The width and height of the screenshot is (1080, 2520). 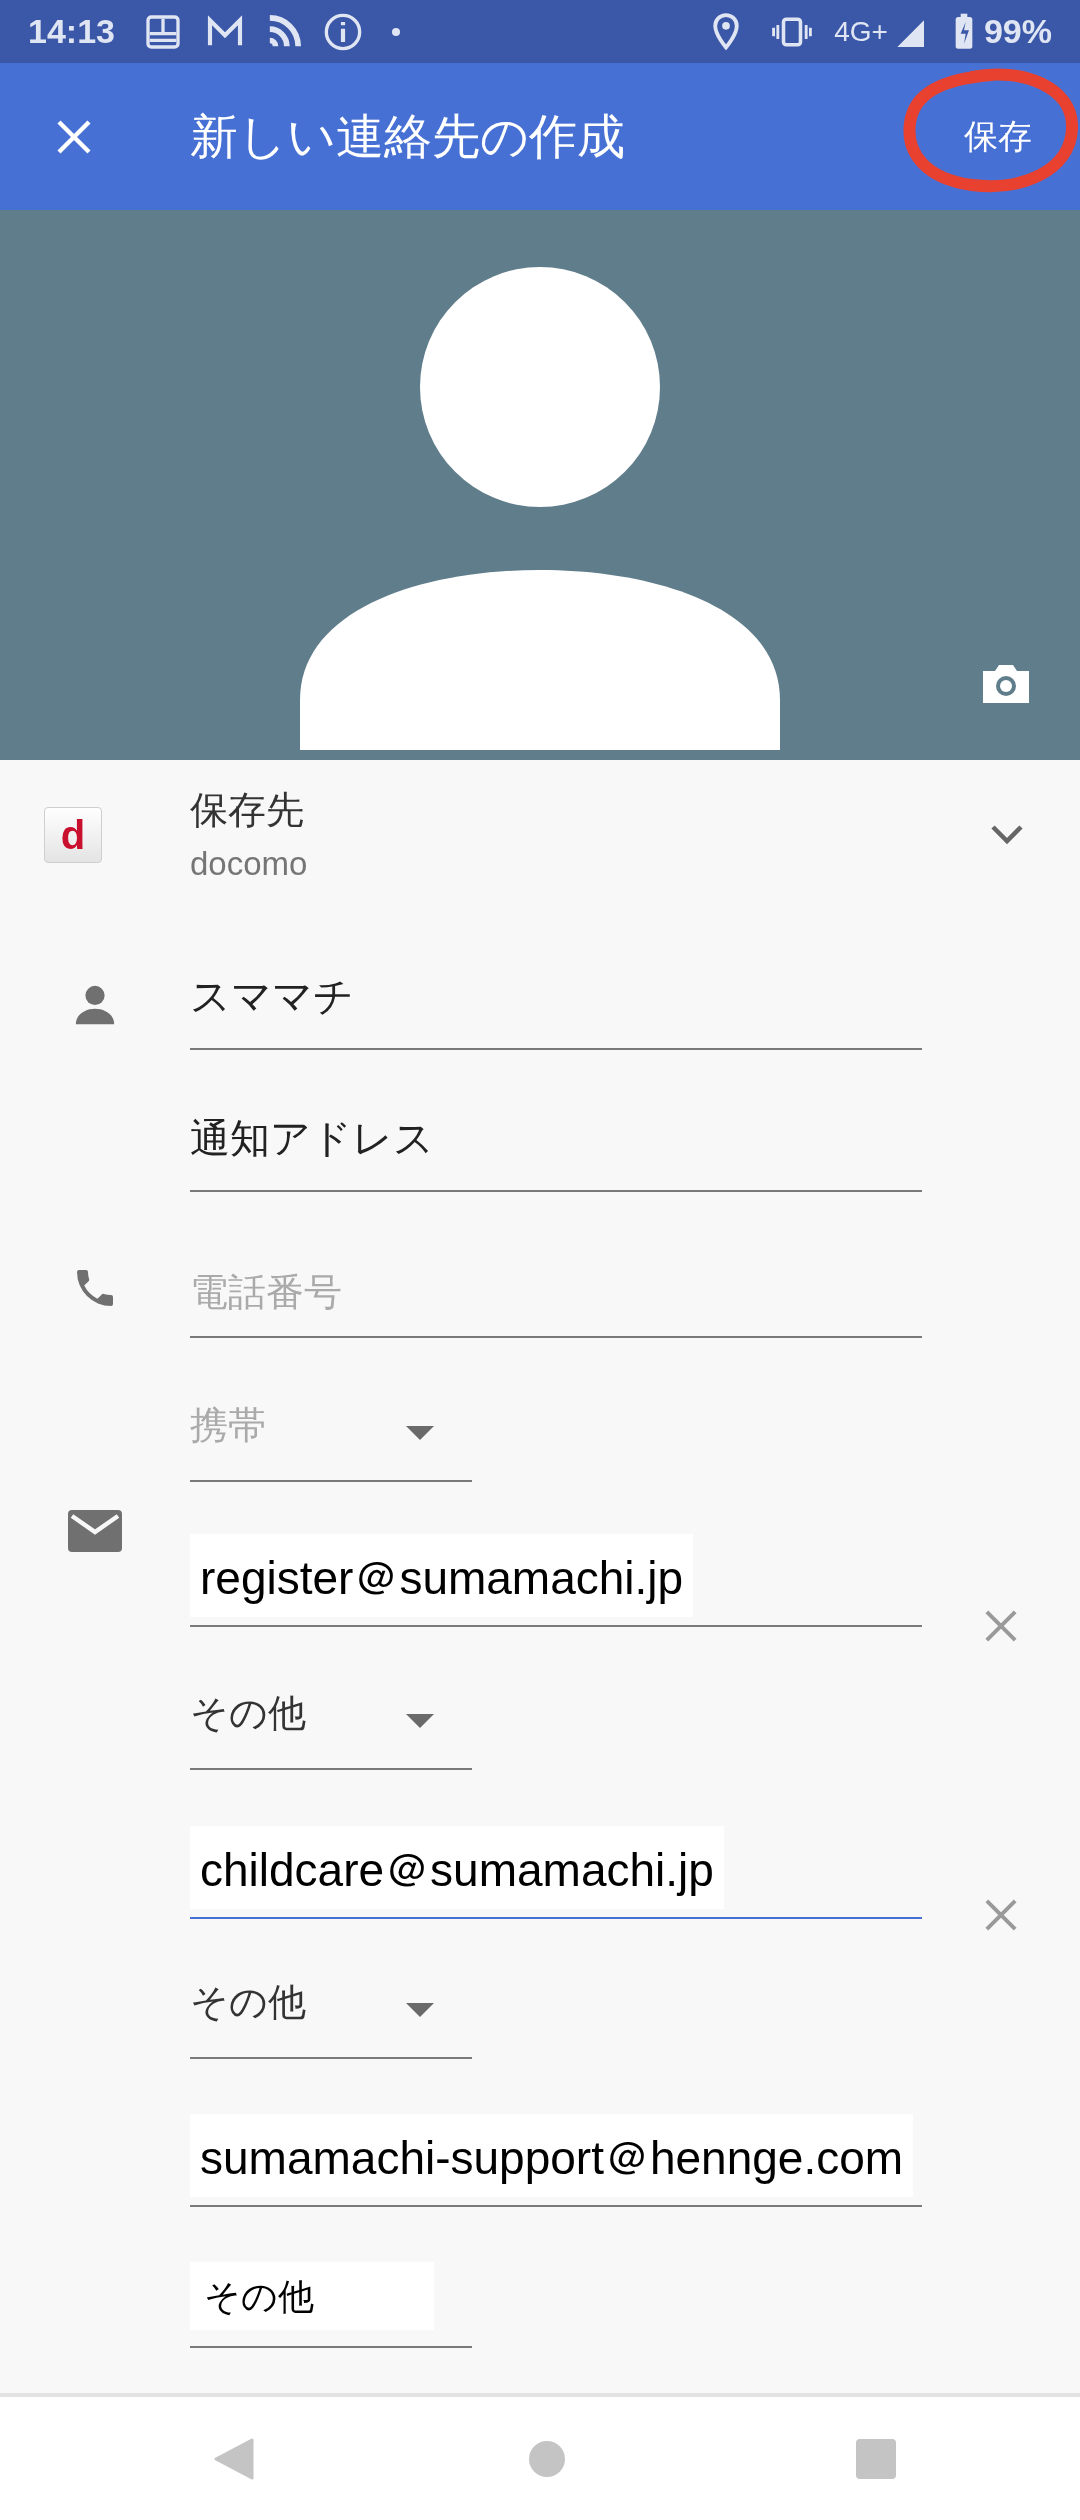 What do you see at coordinates (556, 1121) in the screenshot?
I see `name-field: 通知アドレス` at bounding box center [556, 1121].